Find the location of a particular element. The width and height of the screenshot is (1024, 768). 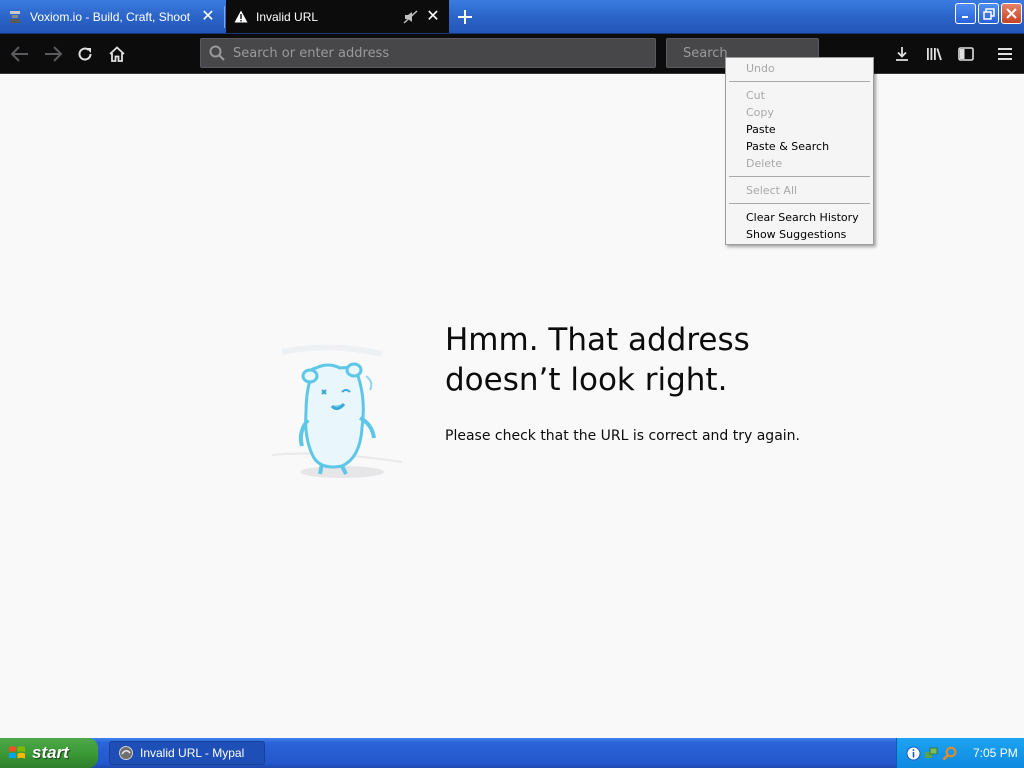

mute-tab-icon is located at coordinates (411, 17).